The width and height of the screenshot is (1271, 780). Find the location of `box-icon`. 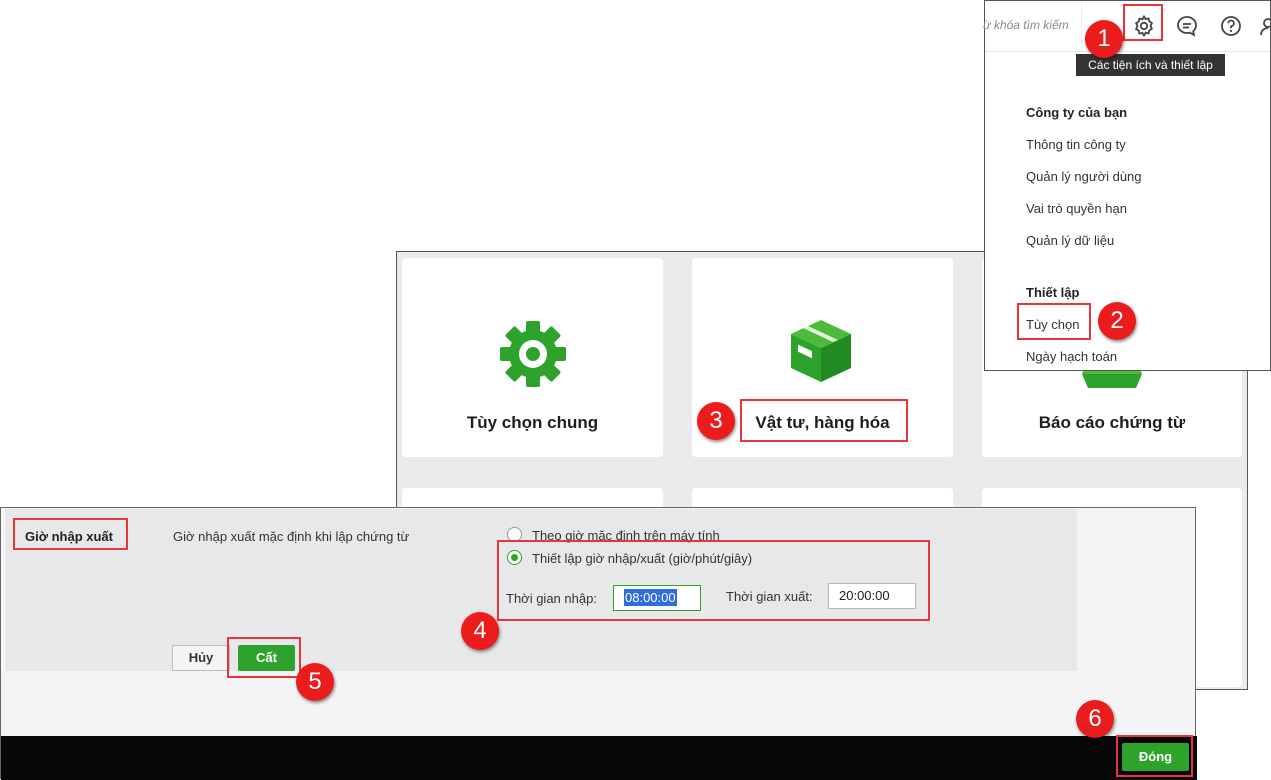

box-icon is located at coordinates (821, 351).